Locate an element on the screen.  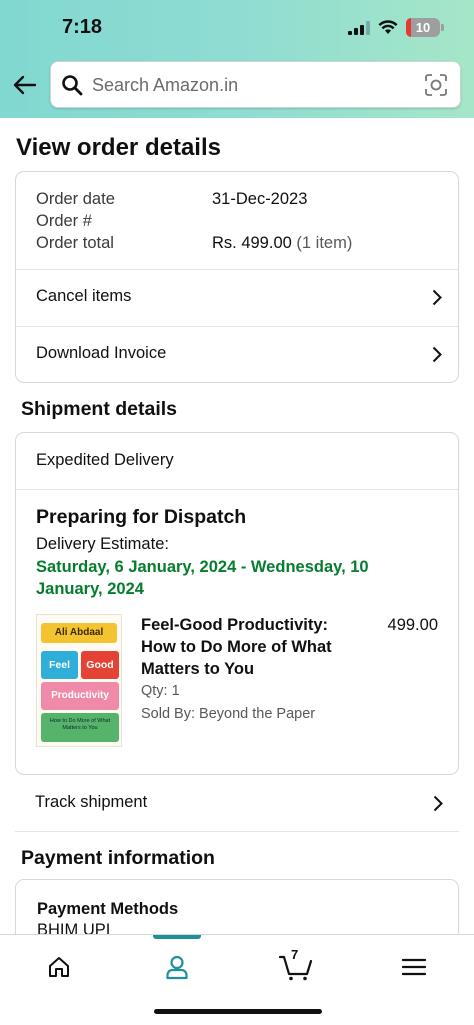
status-time: 7:18 is located at coordinates (82, 27).